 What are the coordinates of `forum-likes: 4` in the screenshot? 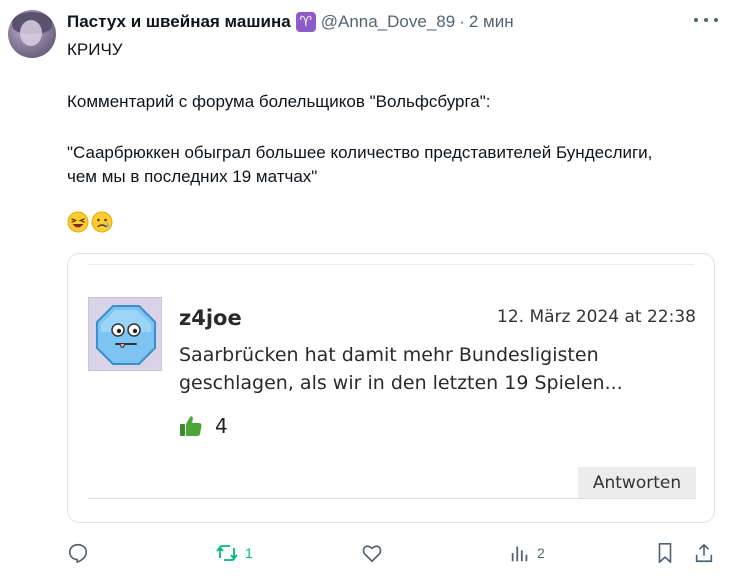 It's located at (203, 426).